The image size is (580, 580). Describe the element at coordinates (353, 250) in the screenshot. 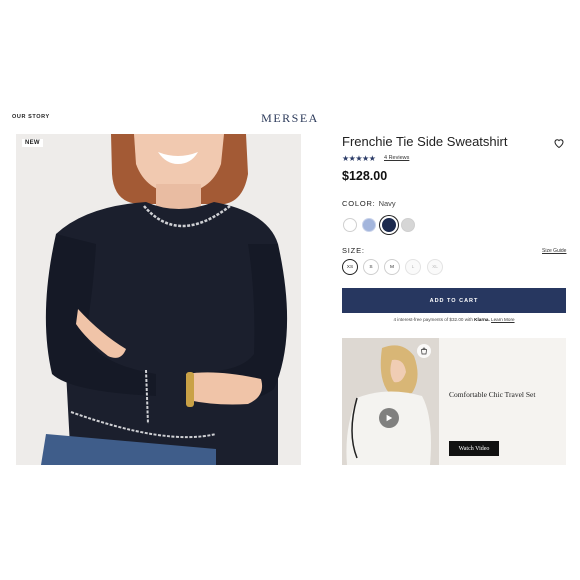

I see `size-label: SIZE:` at that location.